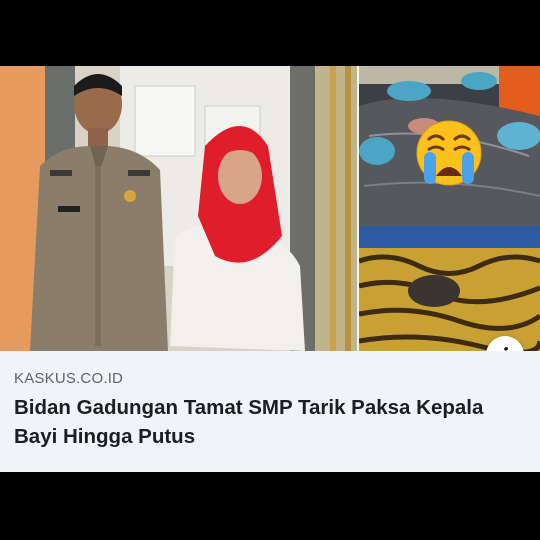 The width and height of the screenshot is (540, 540). What do you see at coordinates (505, 347) in the screenshot?
I see `info-icon: i` at bounding box center [505, 347].